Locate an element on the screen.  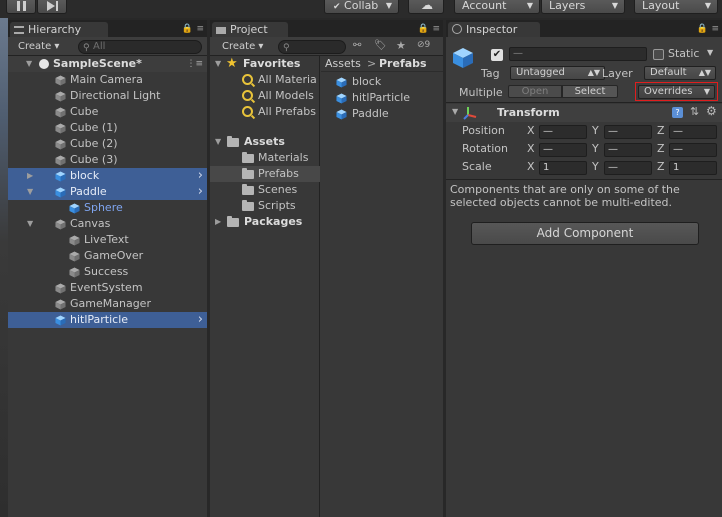
asset-folder-label: Scripts is located at coordinates (277, 205).